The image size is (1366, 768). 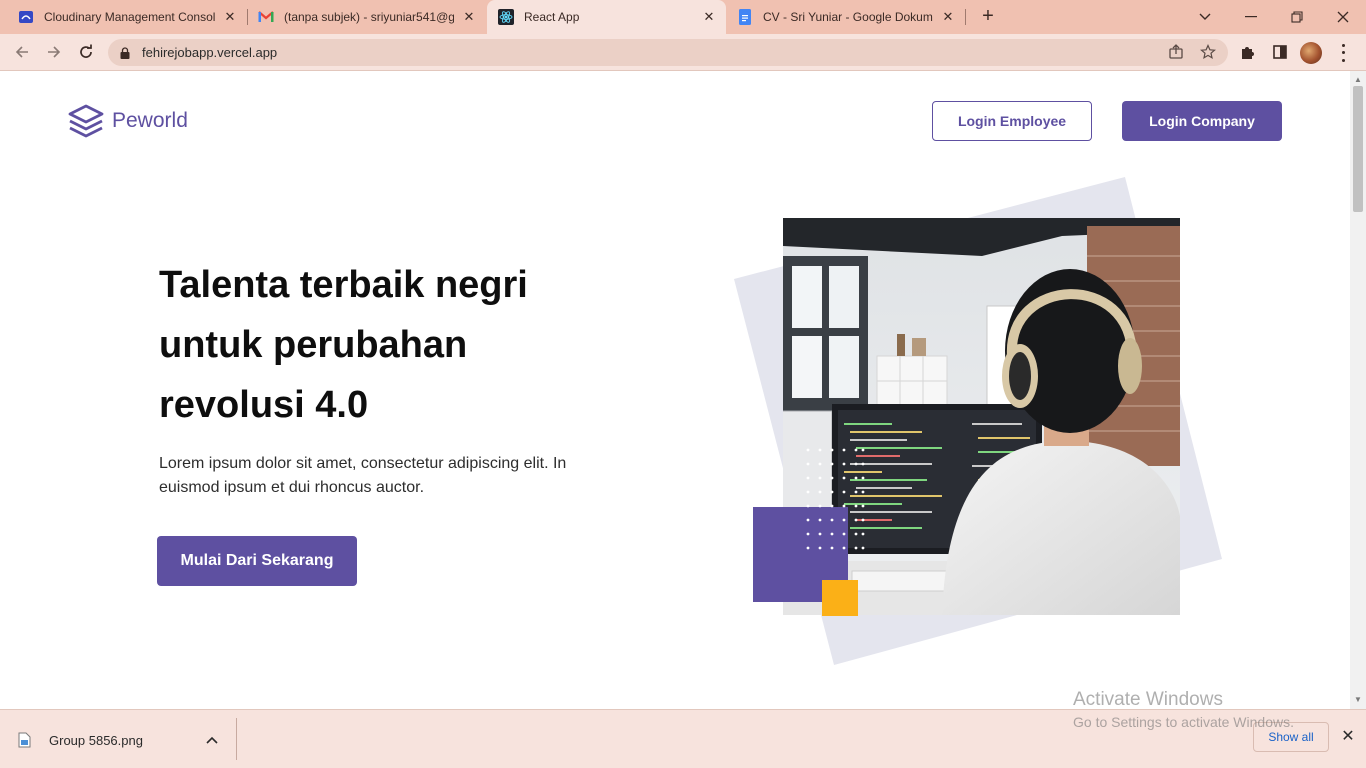 I want to click on tab-gmail: (tanpa subjek) - sriyuniar541@gm ✕, so click(x=367, y=17).